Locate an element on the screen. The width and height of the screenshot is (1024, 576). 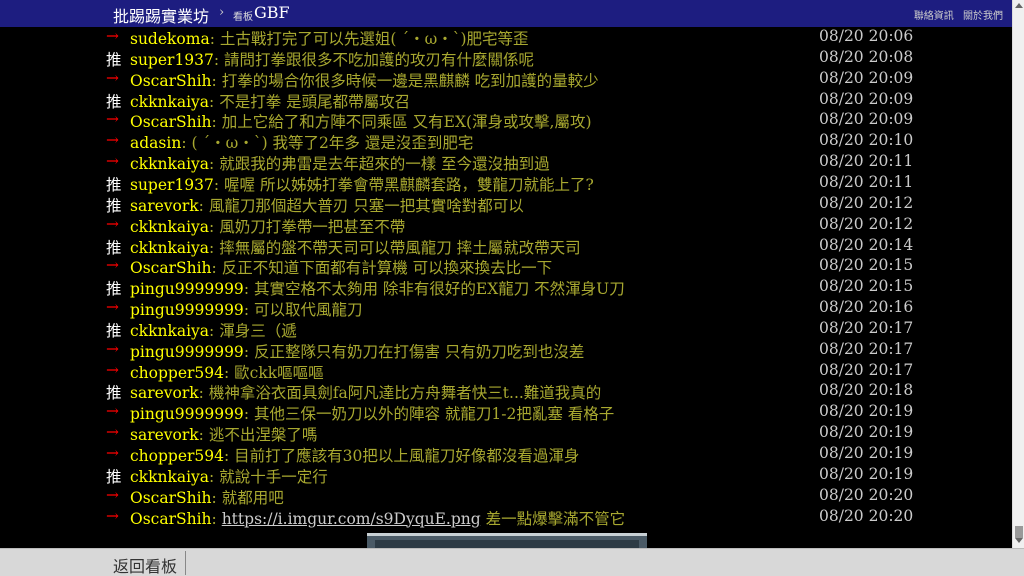
comment-text: : 加上它給了和方陣不同乘區 又有EX(渾身或攻擊,屬攻) is located at coordinates (401, 122).